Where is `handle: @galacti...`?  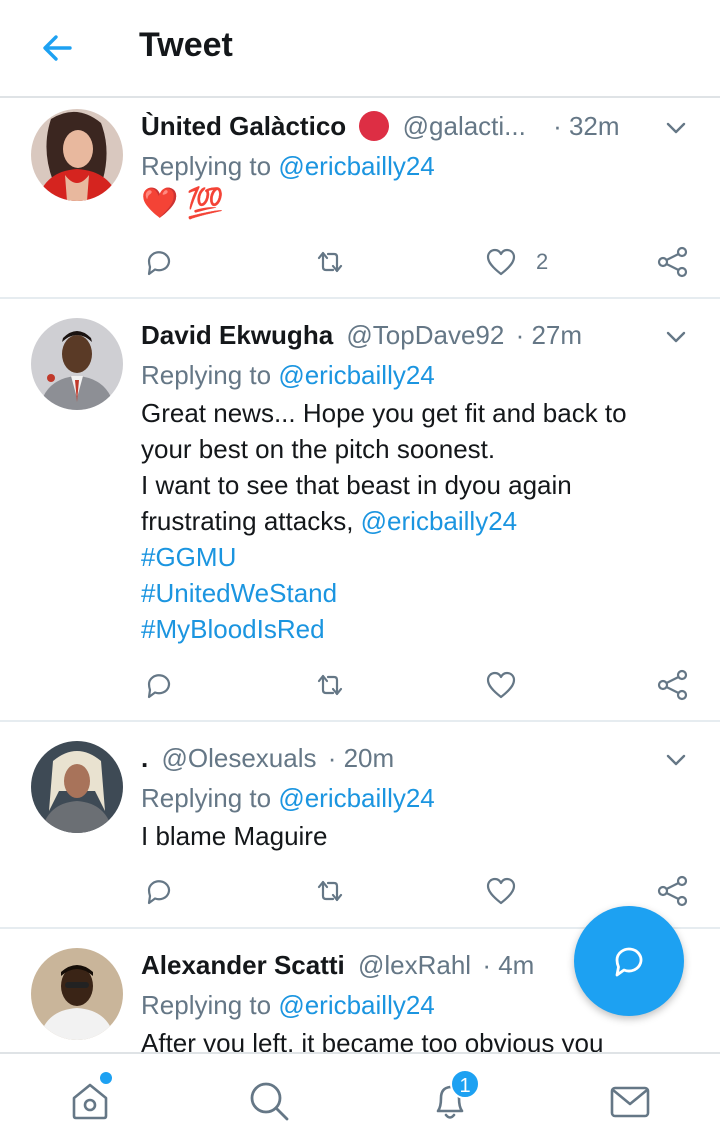
handle: @galacti... is located at coordinates (464, 126).